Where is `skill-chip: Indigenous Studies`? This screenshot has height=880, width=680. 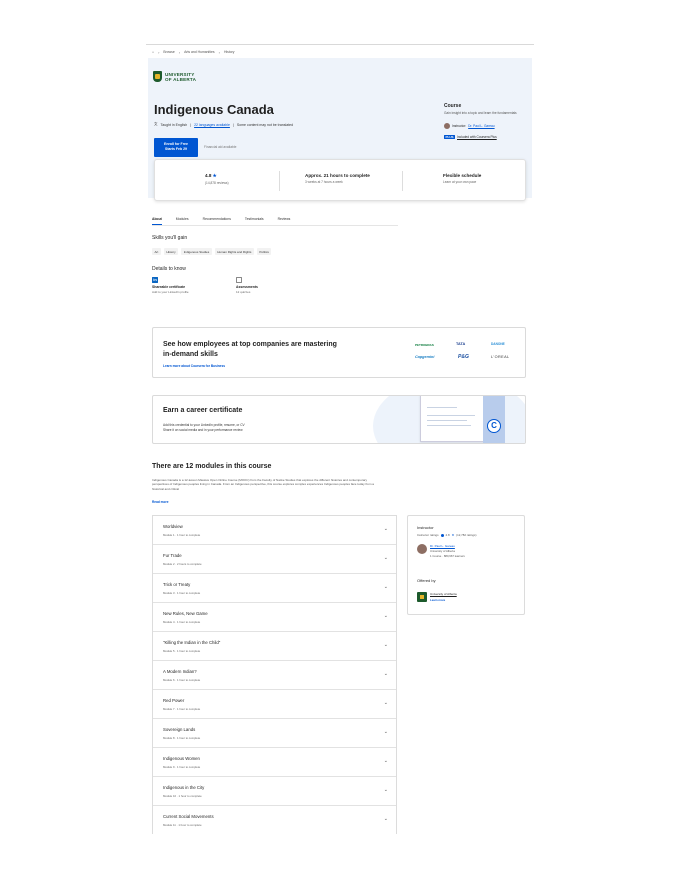
skill-chip: Indigenous Studies is located at coordinates (196, 251).